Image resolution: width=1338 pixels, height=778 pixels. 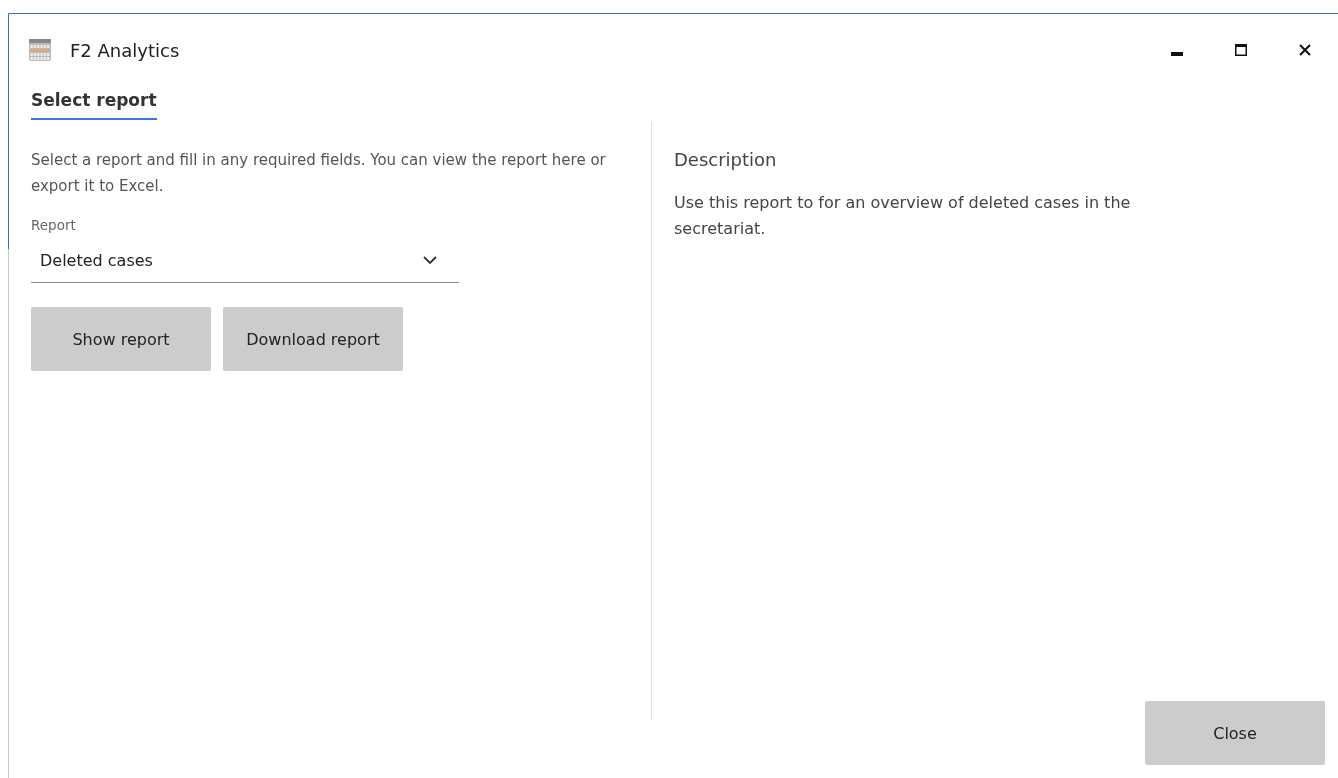 What do you see at coordinates (726, 159) in the screenshot?
I see `description-heading: Description` at bounding box center [726, 159].